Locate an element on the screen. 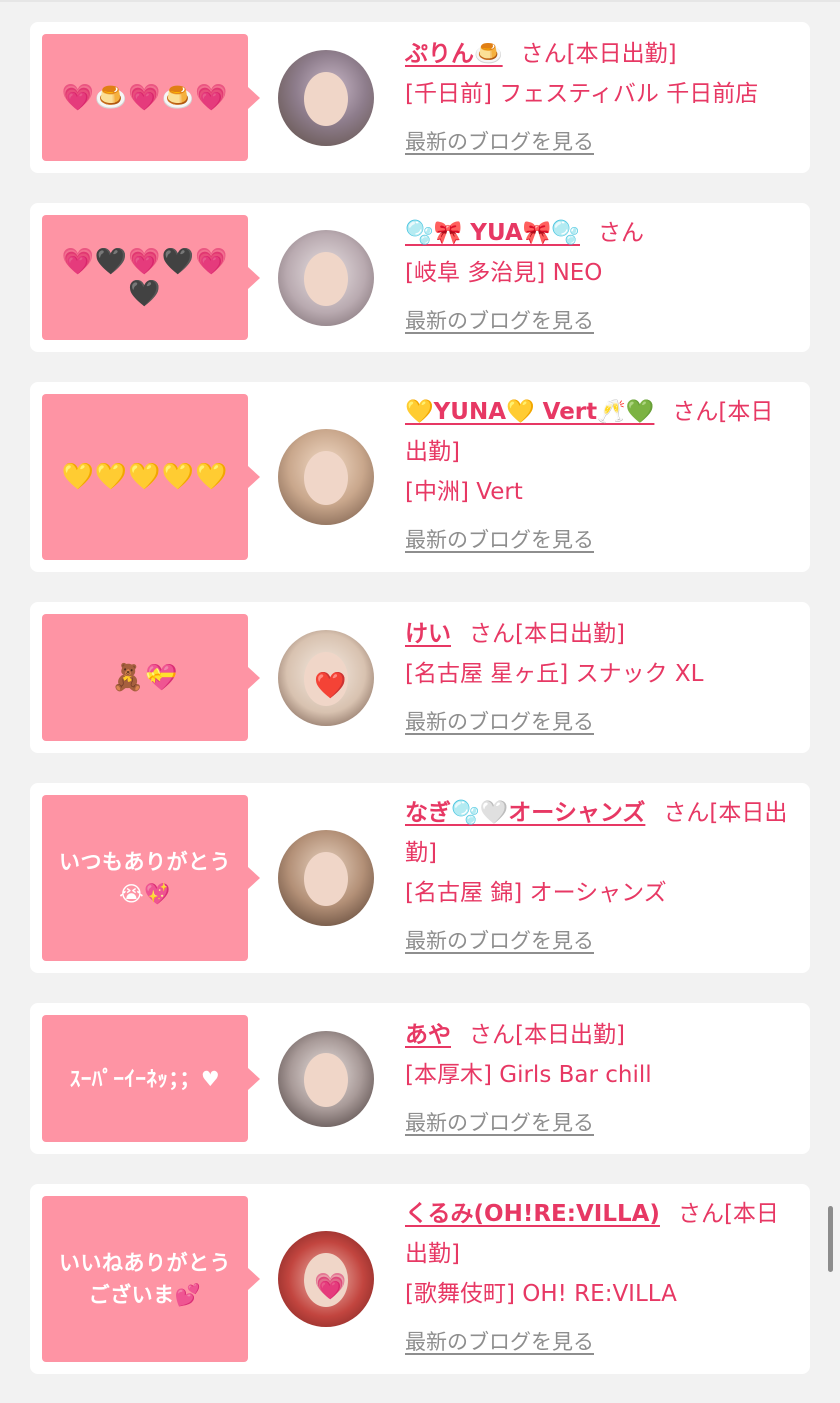  shop-label: [岐阜 多治見] NEO is located at coordinates (504, 273).